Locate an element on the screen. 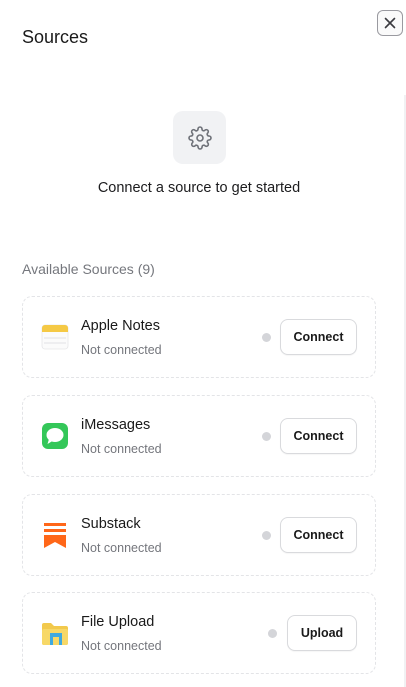  empty-state-icon-box is located at coordinates (199, 137).